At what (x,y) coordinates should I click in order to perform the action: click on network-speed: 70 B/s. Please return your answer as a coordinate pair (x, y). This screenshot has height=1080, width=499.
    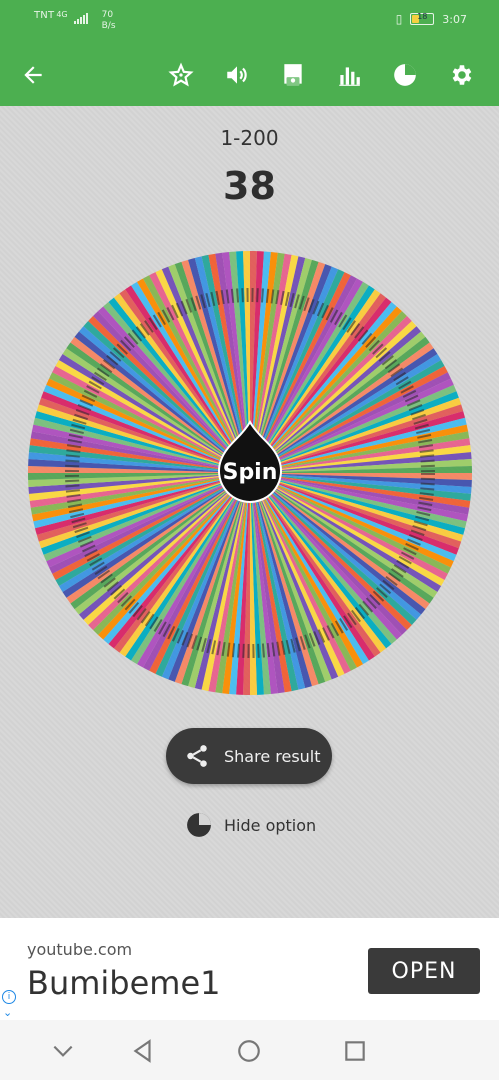
    Looking at the image, I should click on (109, 21).